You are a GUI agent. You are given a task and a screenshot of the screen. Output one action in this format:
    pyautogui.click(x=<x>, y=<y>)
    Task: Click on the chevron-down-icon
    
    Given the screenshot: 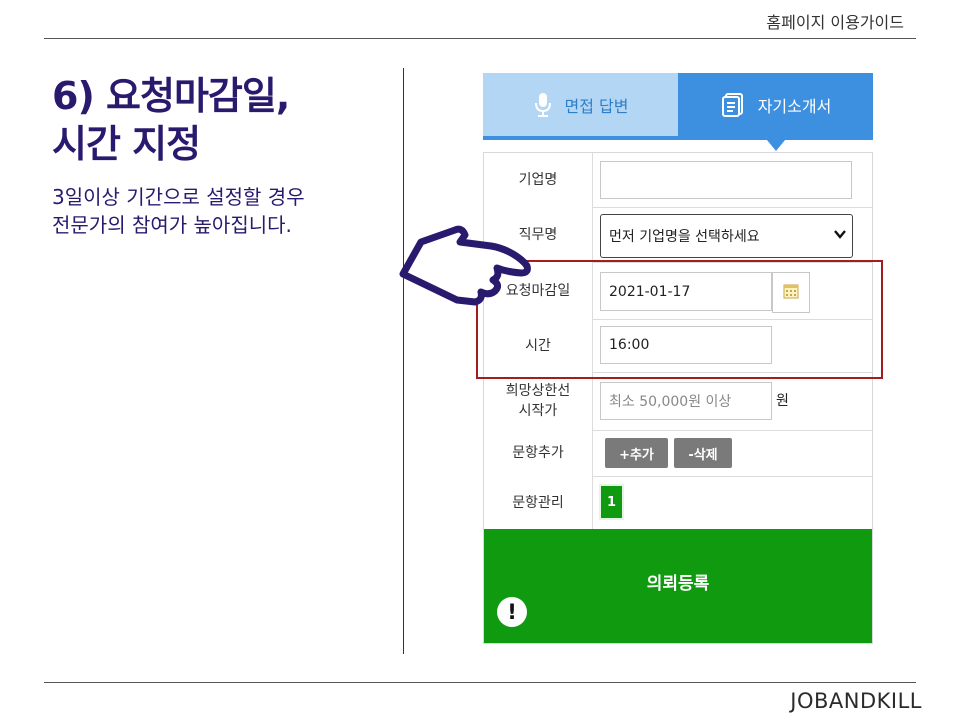 What is the action you would take?
    pyautogui.click(x=840, y=236)
    